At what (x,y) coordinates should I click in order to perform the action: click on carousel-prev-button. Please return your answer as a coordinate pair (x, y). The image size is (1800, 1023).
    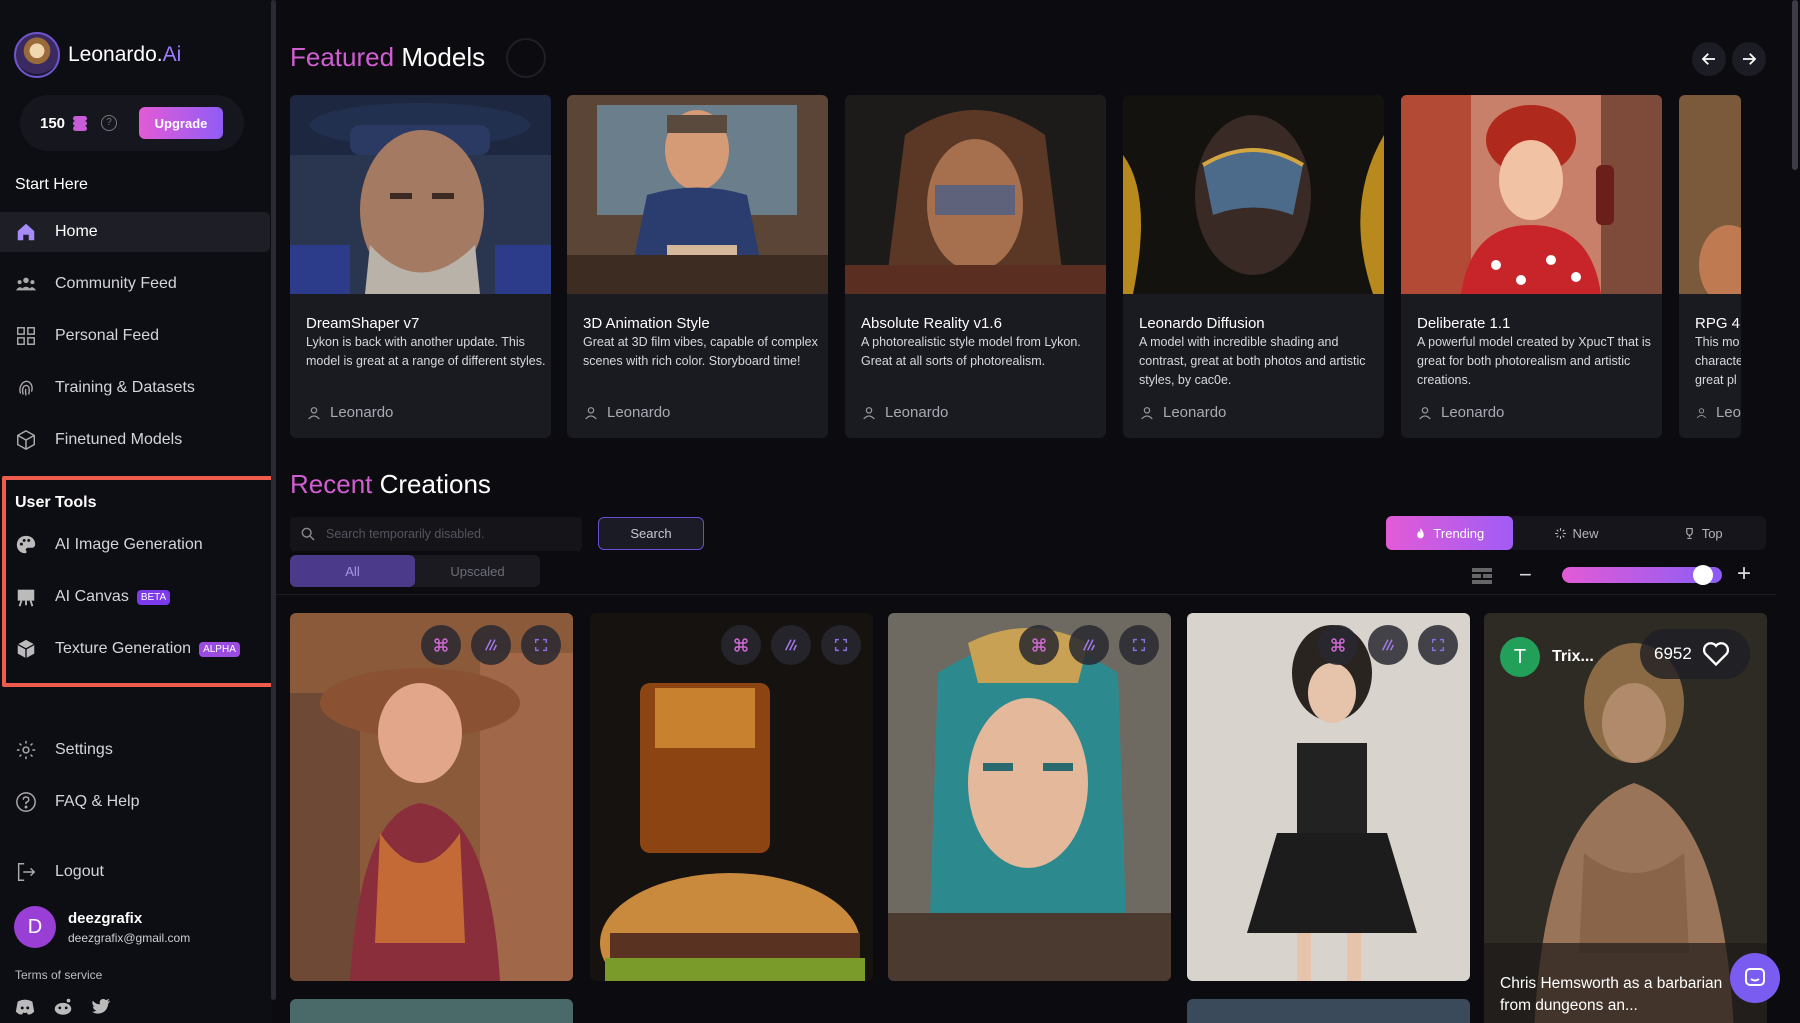
    Looking at the image, I should click on (1709, 59).